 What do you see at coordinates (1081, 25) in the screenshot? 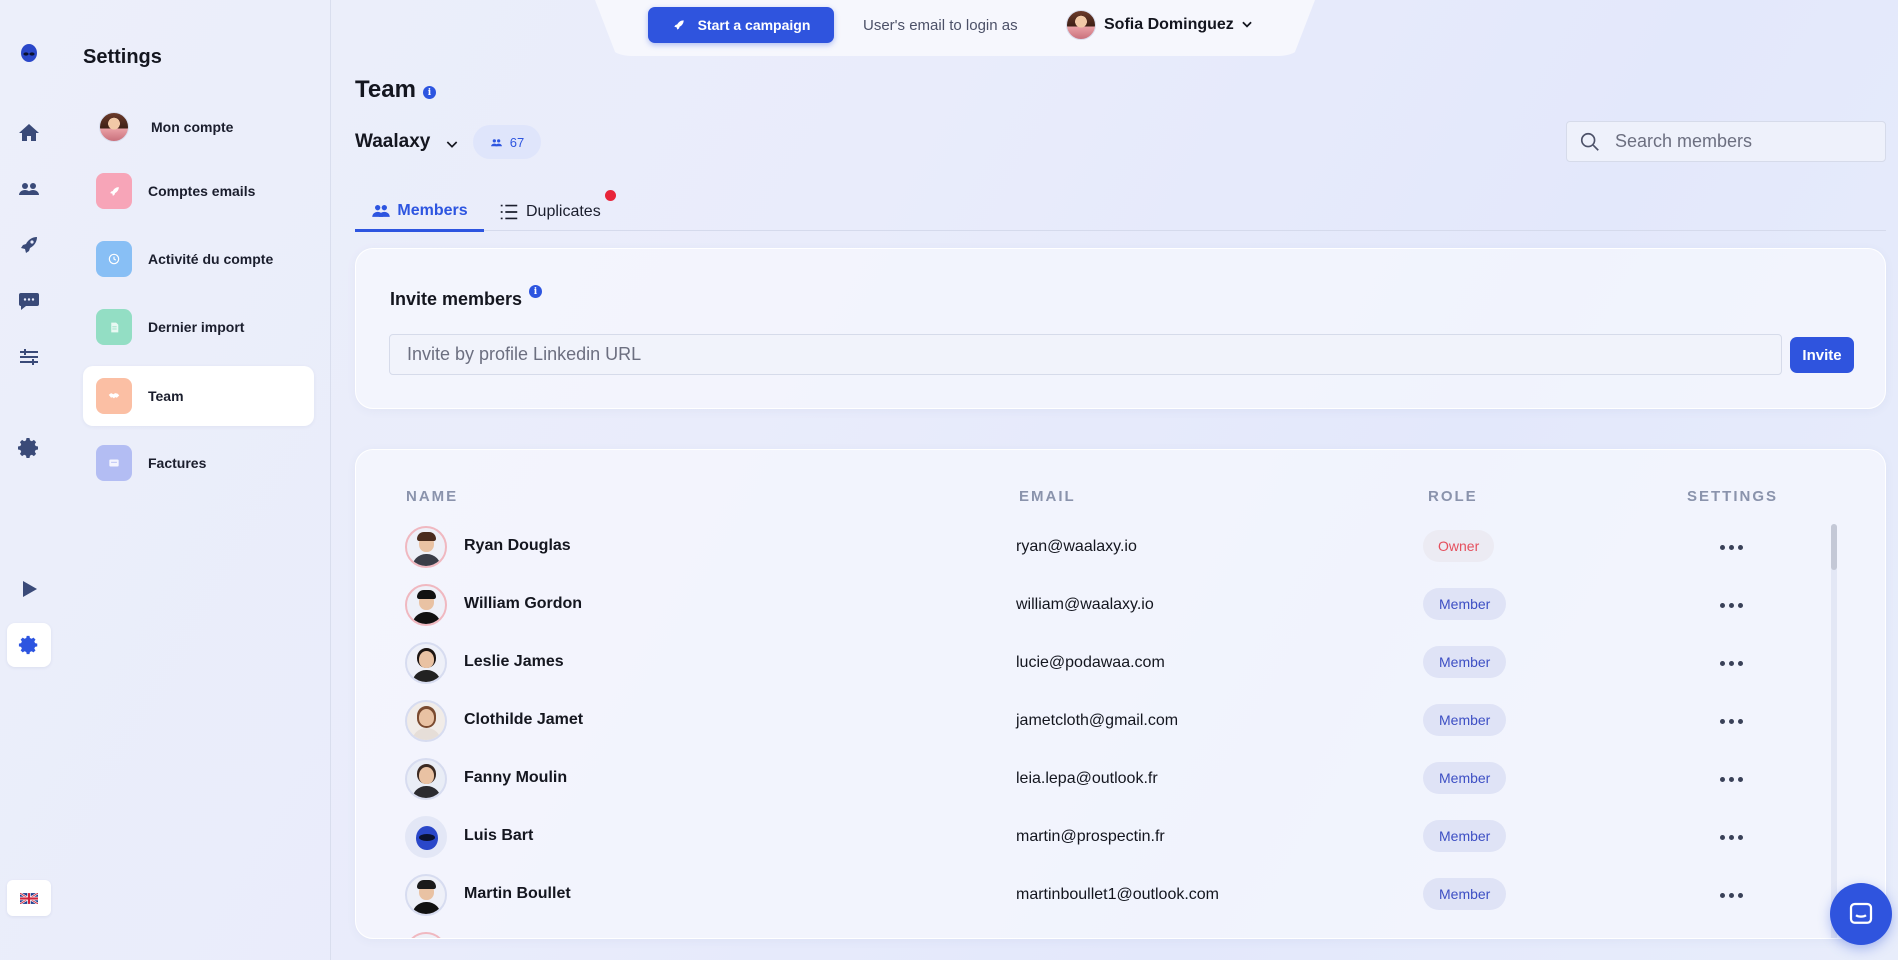
I see `current-user-avatar` at bounding box center [1081, 25].